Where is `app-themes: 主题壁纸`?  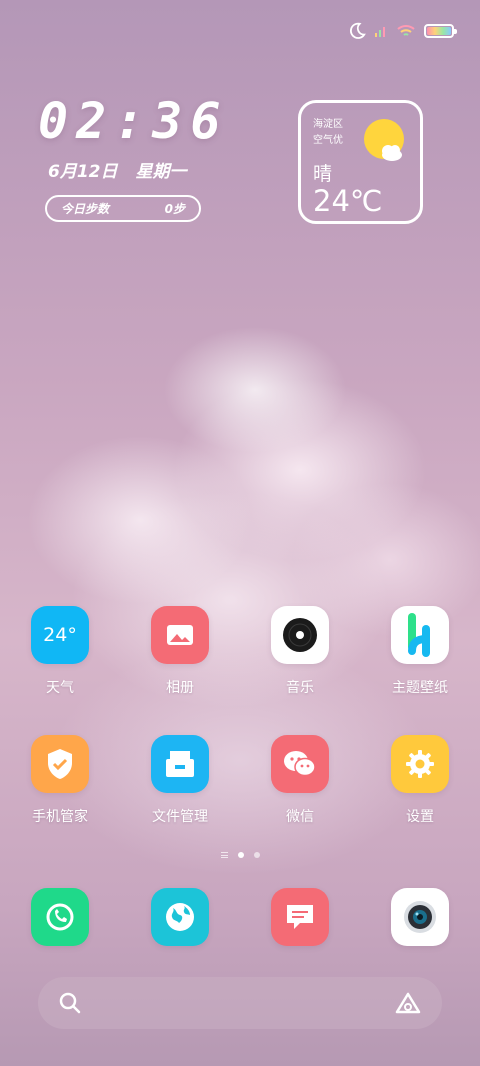 app-themes: 主题壁纸 is located at coordinates (420, 651).